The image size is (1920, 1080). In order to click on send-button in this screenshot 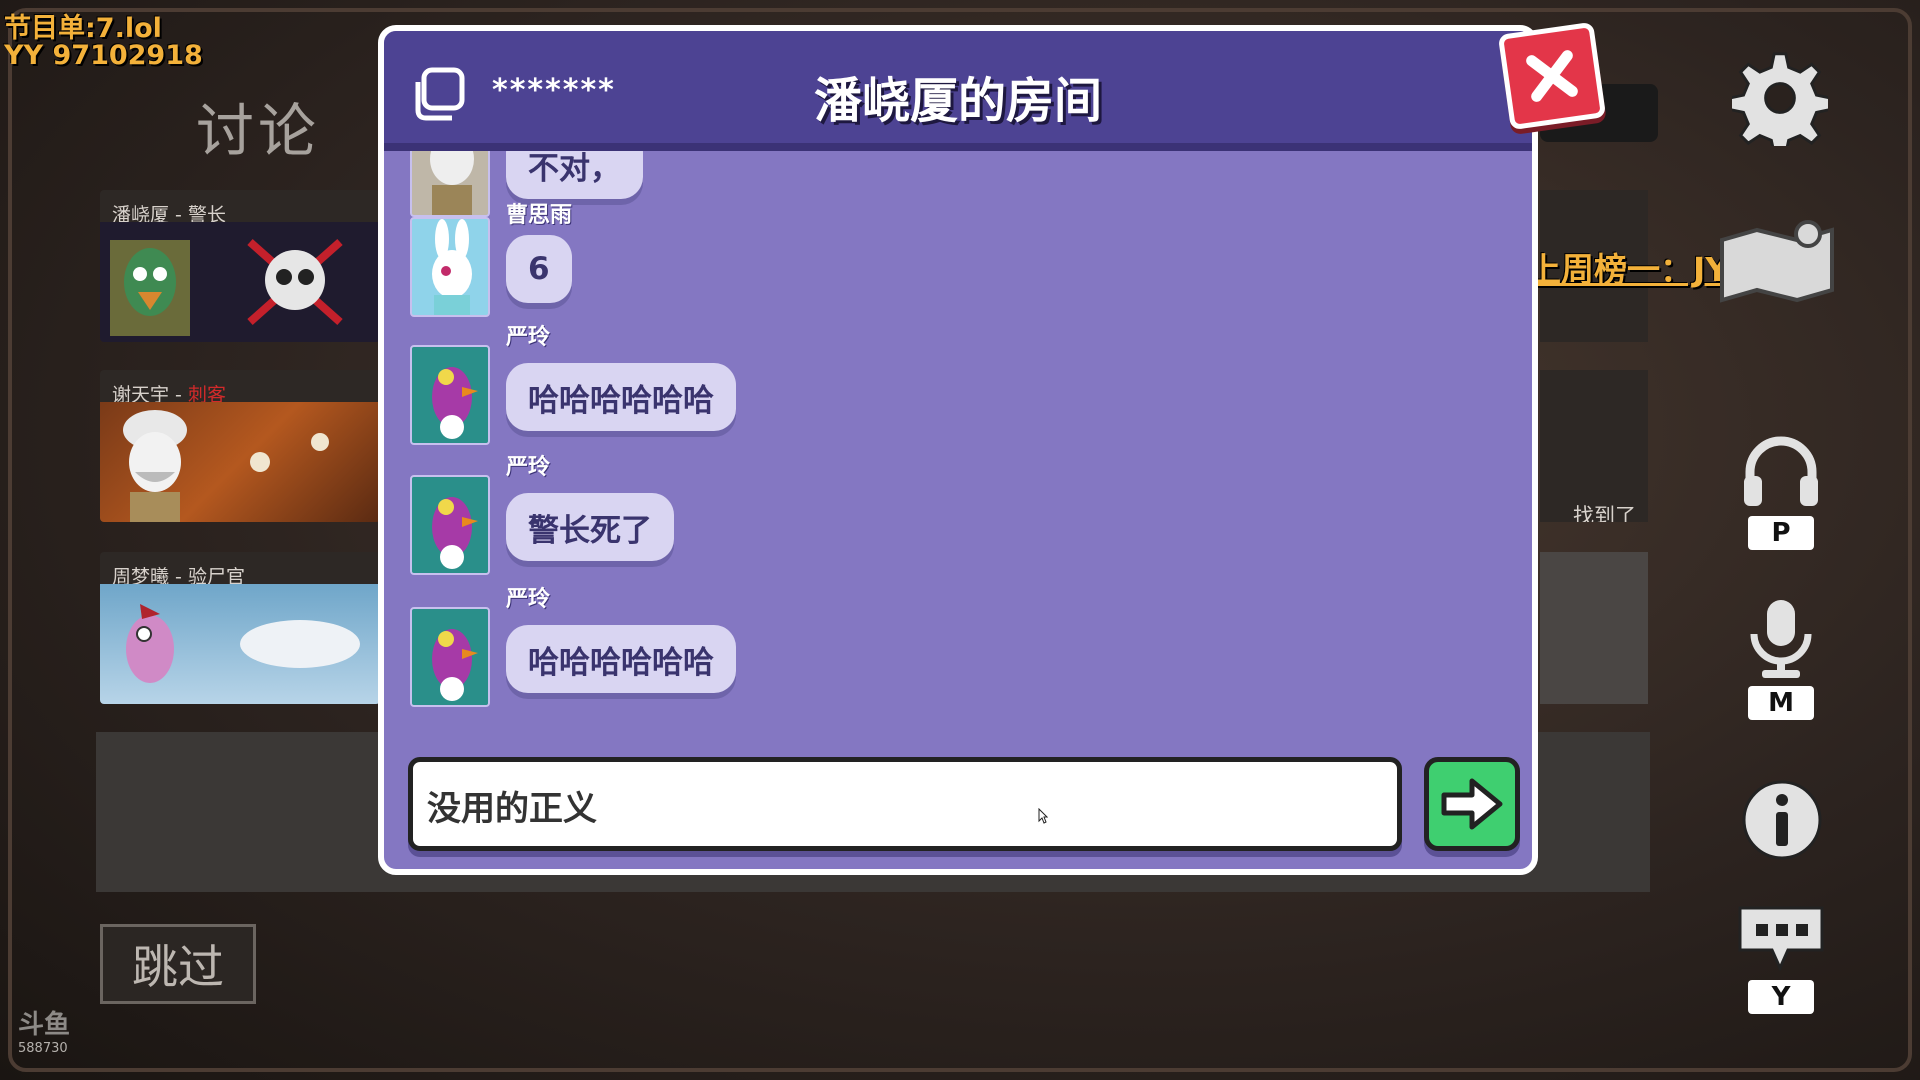, I will do `click(1472, 804)`.